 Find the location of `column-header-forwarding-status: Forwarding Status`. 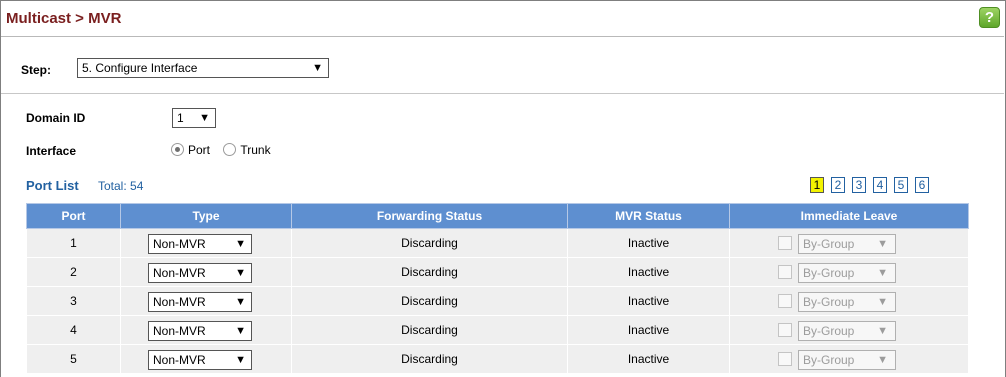

column-header-forwarding-status: Forwarding Status is located at coordinates (429, 216).